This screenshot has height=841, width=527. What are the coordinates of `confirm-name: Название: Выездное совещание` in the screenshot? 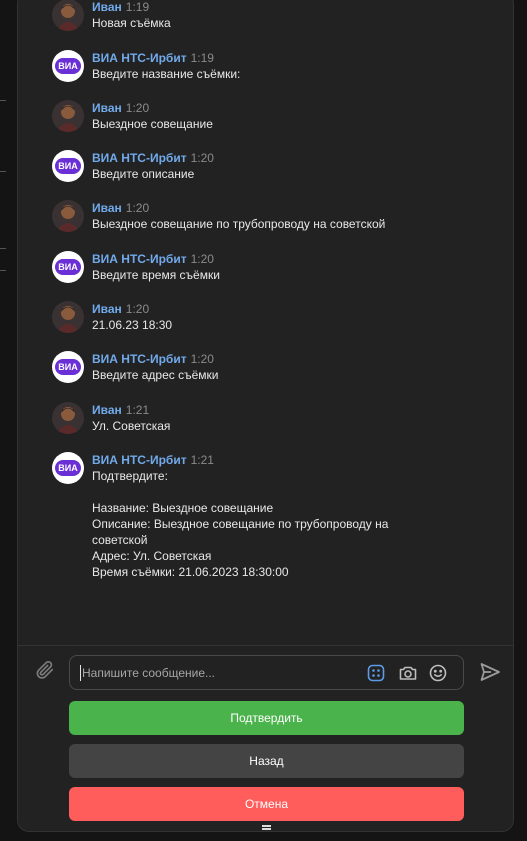 It's located at (183, 508).